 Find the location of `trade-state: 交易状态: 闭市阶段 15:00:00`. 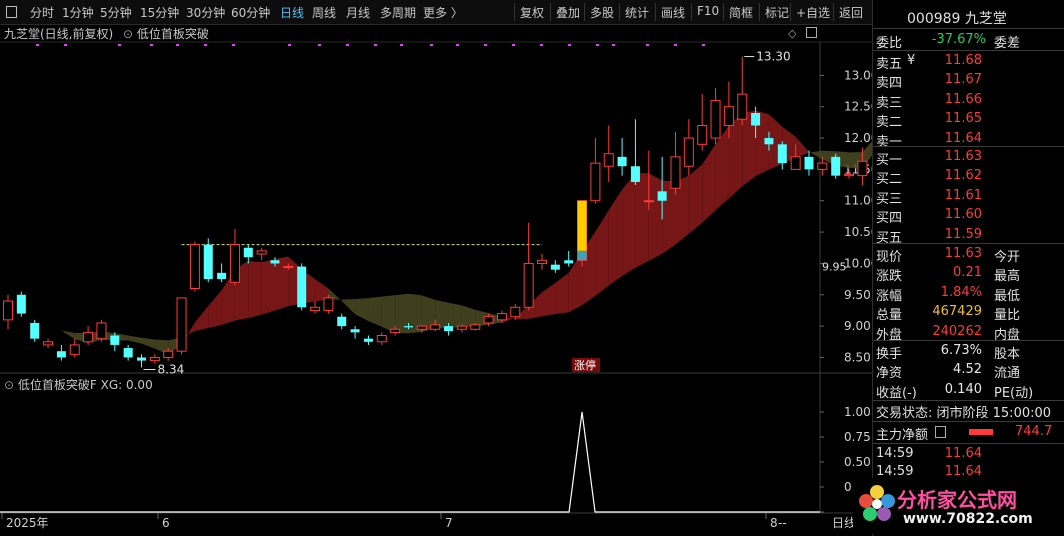

trade-state: 交易状态: 闭市阶段 15:00:00 is located at coordinates (964, 413).